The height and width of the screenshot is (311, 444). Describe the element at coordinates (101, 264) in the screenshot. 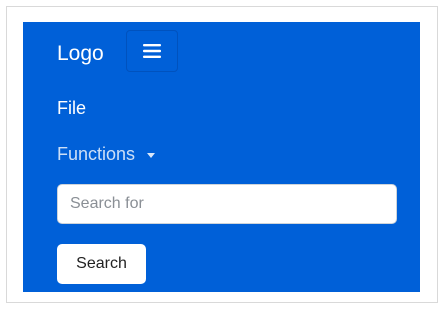

I see `search-button: Search` at that location.